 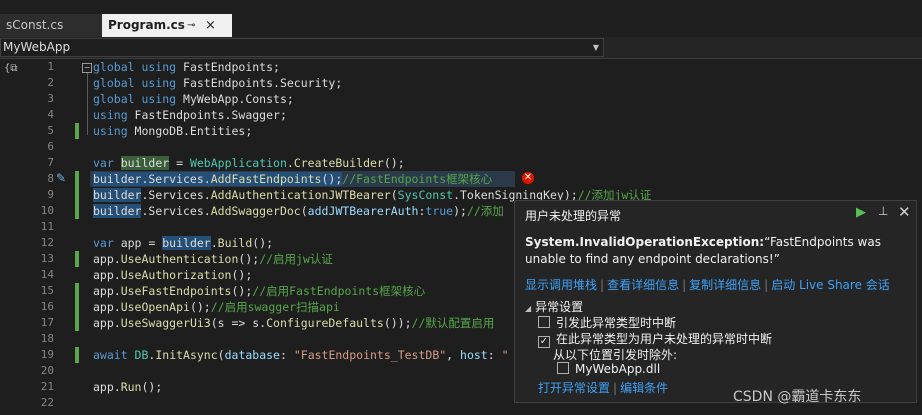 What do you see at coordinates (47, 306) in the screenshot?
I see `line-number: 16` at bounding box center [47, 306].